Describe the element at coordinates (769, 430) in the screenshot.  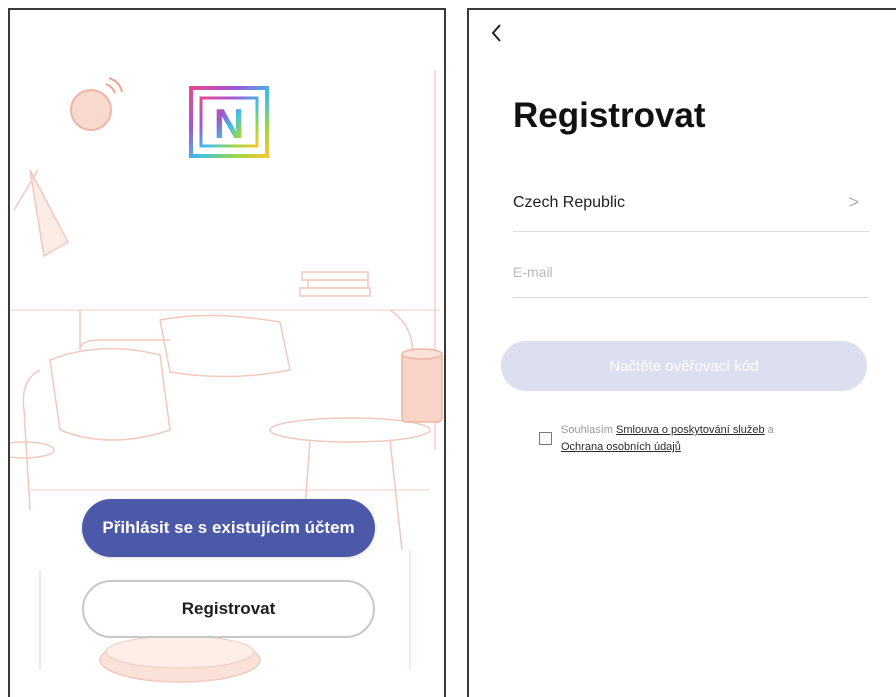
I see `agreement-conjunction: a` at that location.